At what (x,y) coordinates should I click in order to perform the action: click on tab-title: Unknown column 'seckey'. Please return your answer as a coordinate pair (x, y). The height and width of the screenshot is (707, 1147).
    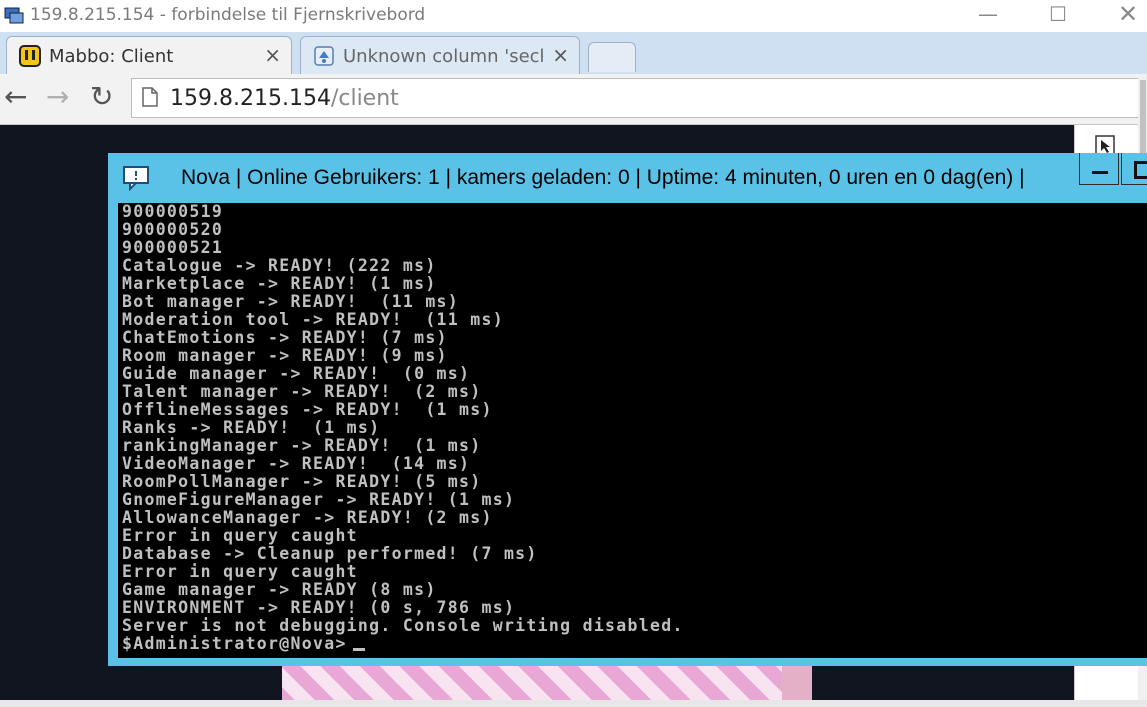
    Looking at the image, I should click on (443, 56).